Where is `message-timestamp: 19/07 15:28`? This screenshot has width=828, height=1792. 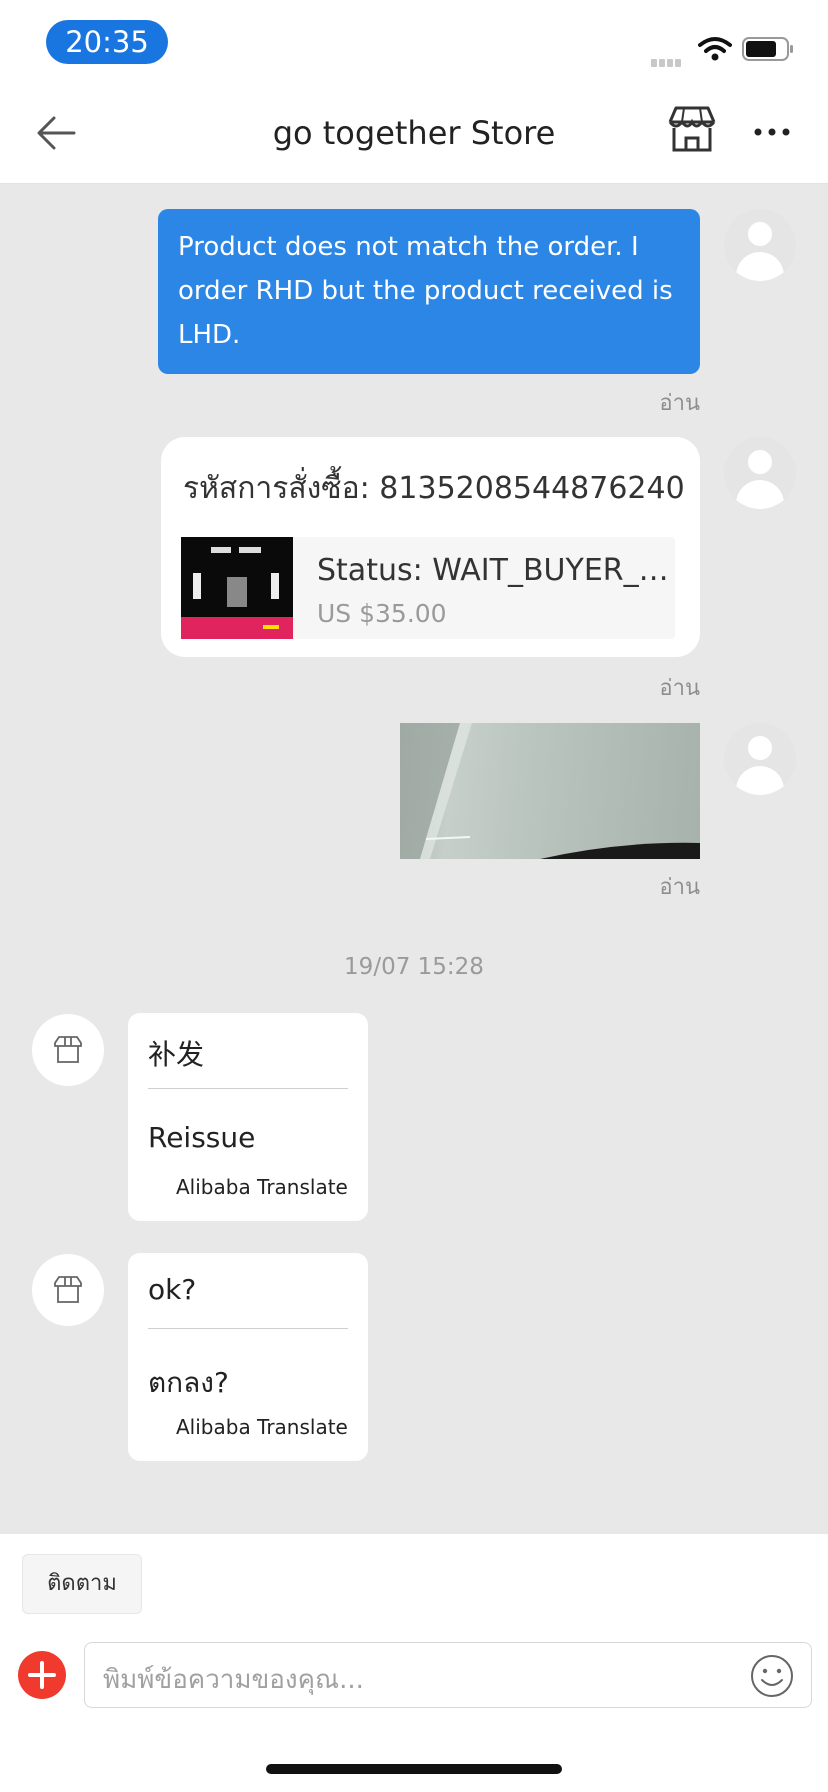 message-timestamp: 19/07 15:28 is located at coordinates (414, 967).